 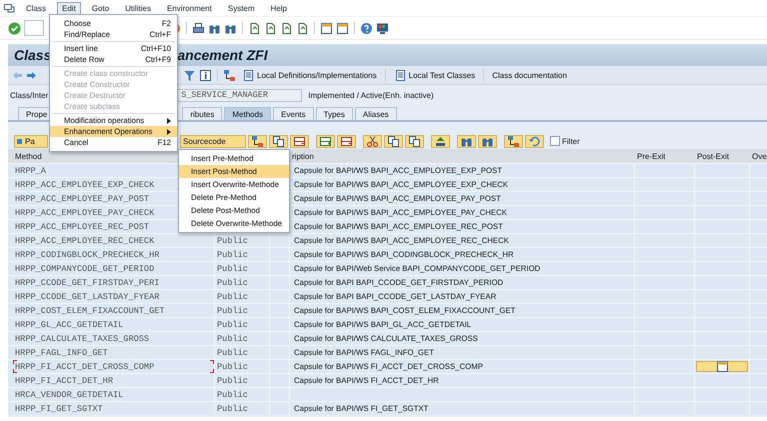 I want to click on method-cell: HRPP_FI_GET_SGTXT, so click(x=114, y=408).